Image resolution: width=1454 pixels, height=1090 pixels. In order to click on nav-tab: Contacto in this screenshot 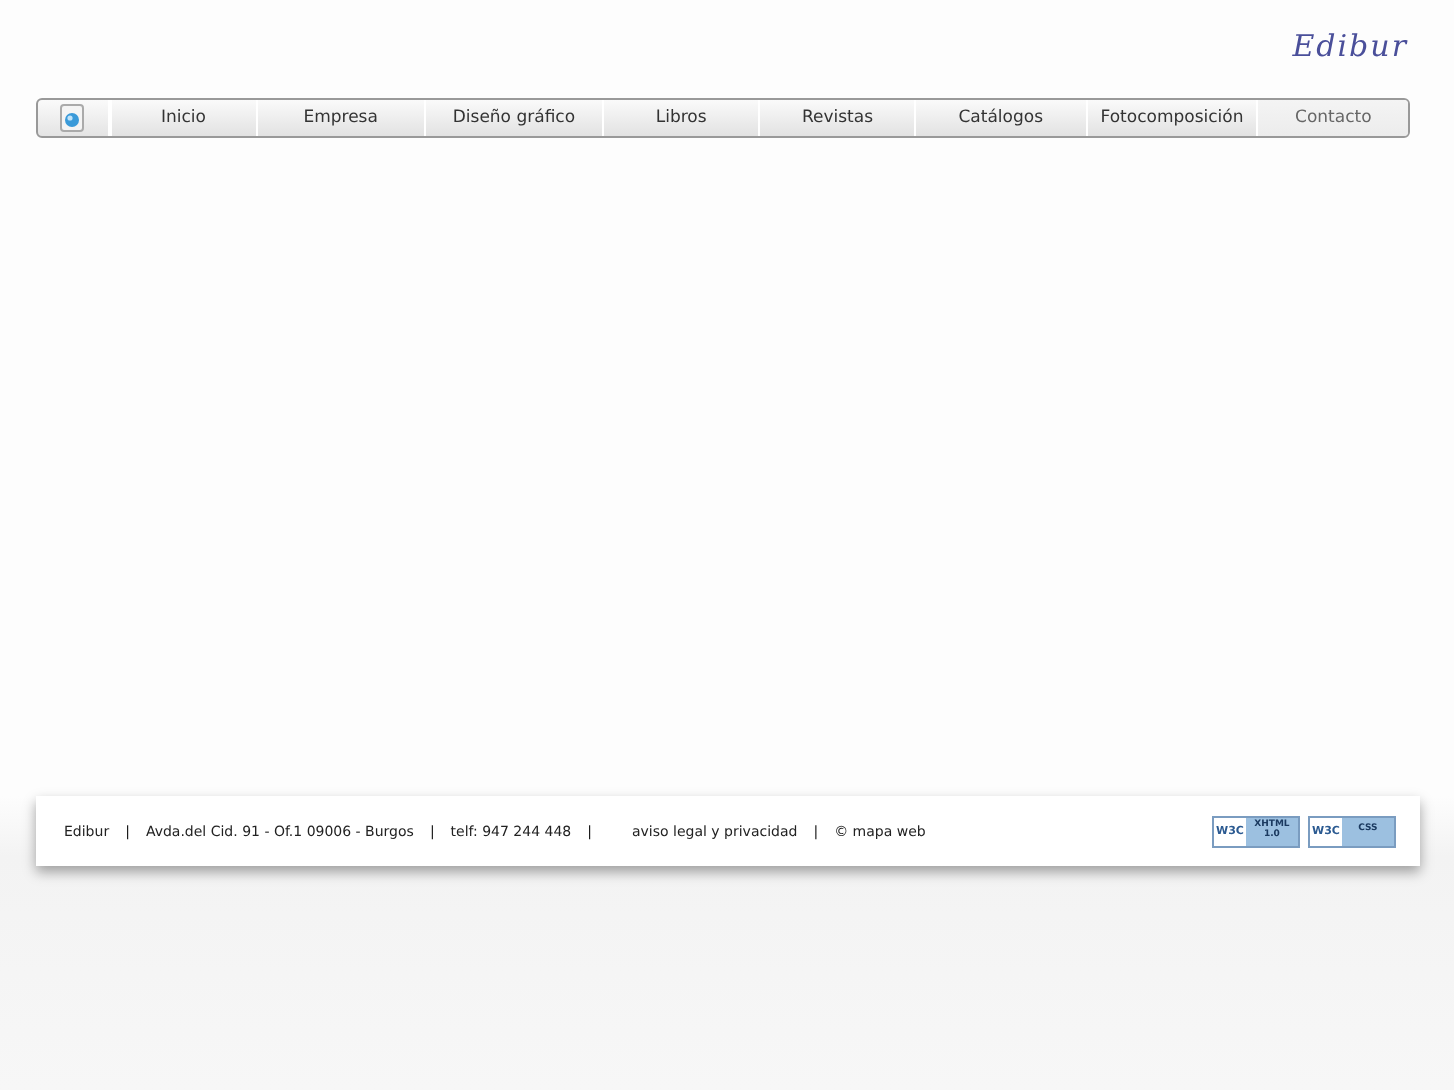, I will do `click(1332, 118)`.